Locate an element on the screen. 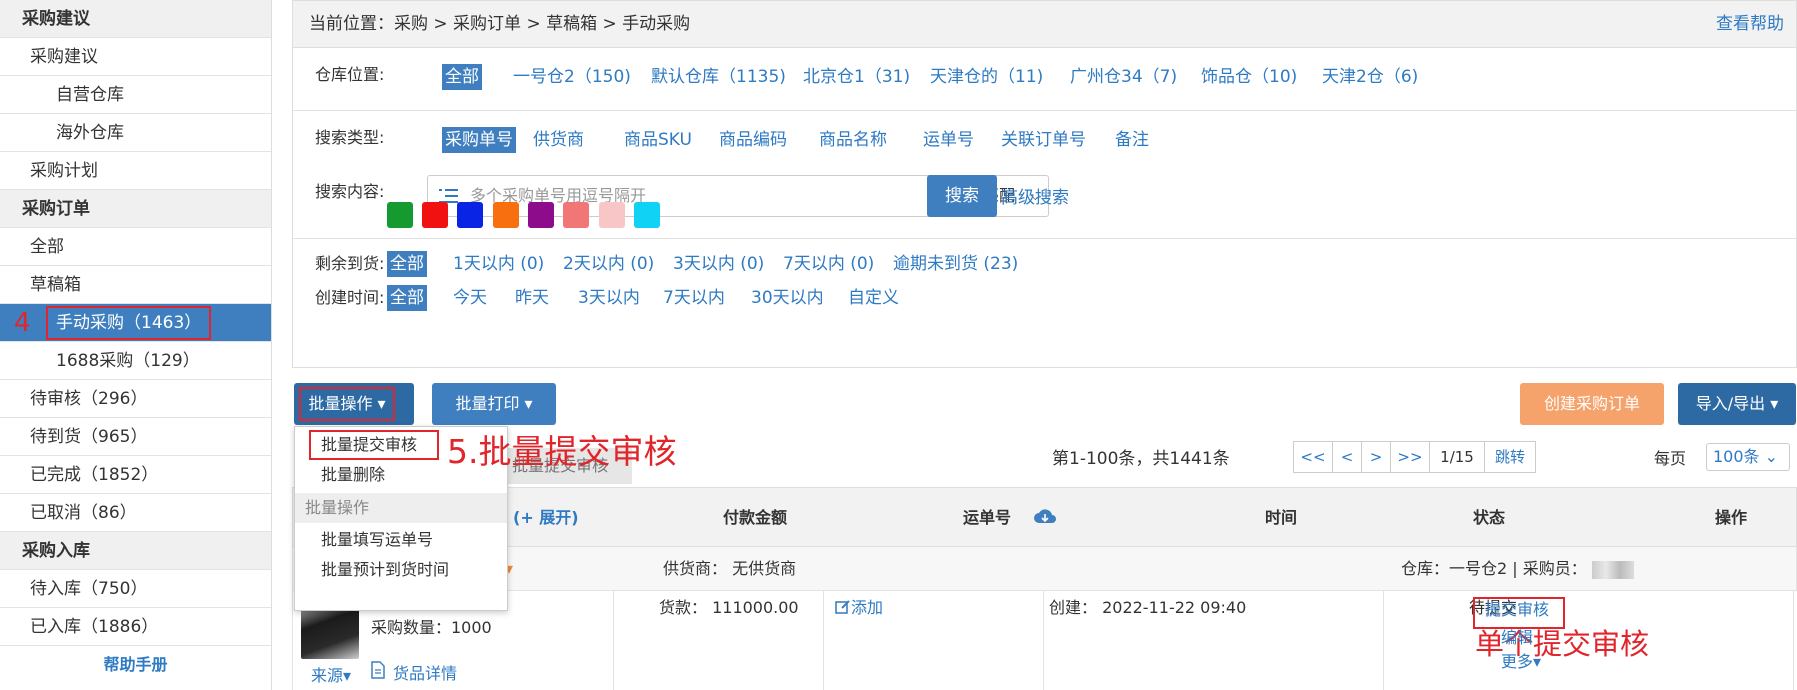 The height and width of the screenshot is (690, 1797). batch-print-button: 批量打印 ▾ is located at coordinates (494, 404).